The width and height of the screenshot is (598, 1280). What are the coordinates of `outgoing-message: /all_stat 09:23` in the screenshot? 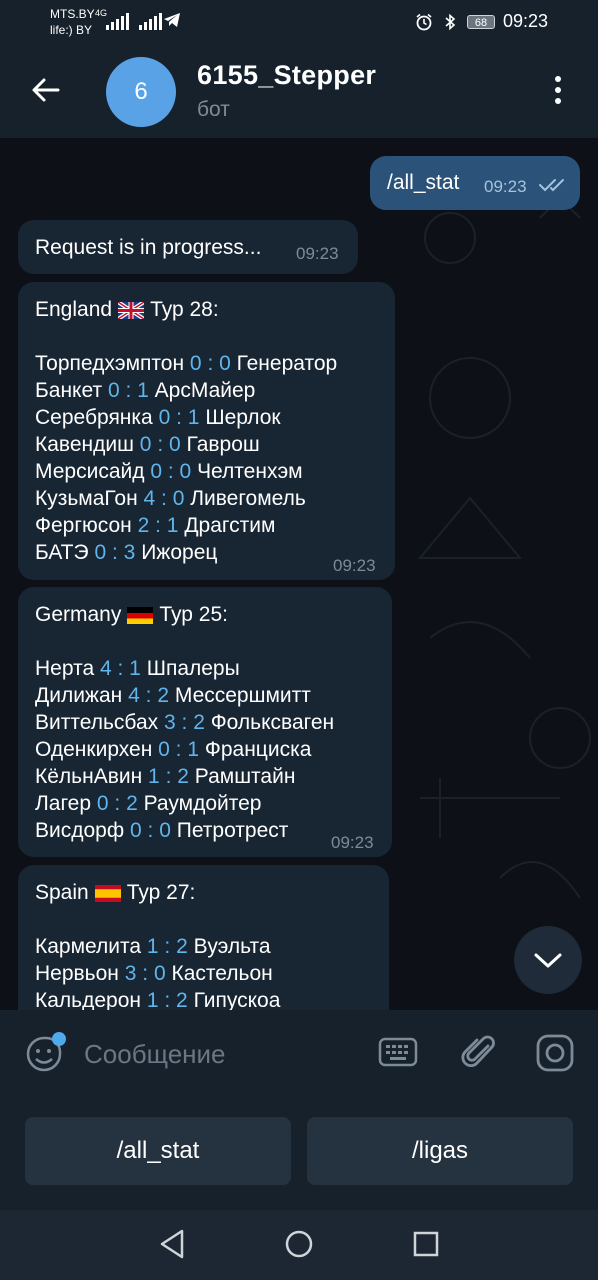 It's located at (475, 183).